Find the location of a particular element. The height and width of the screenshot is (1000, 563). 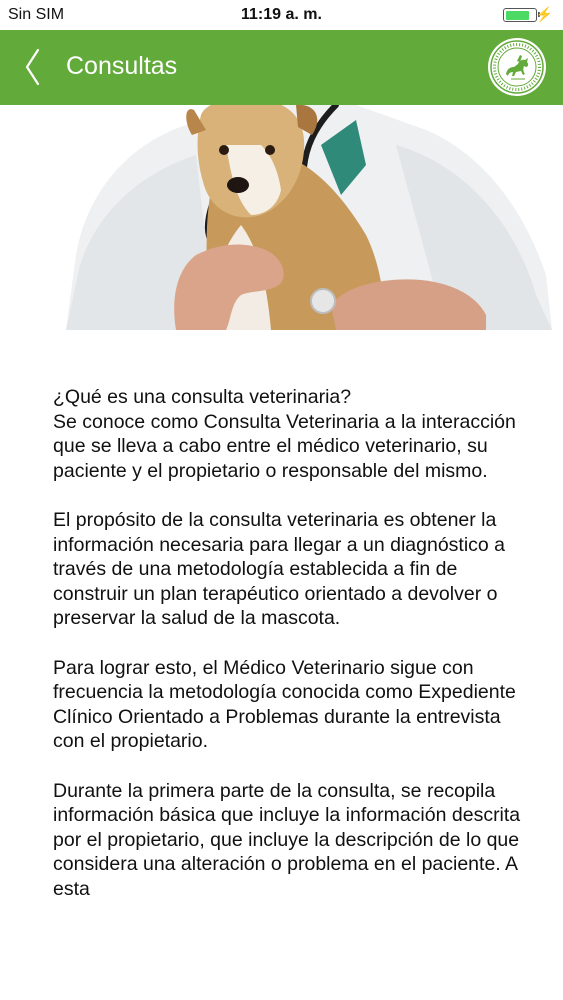

page-title: Consultas is located at coordinates (122, 66).